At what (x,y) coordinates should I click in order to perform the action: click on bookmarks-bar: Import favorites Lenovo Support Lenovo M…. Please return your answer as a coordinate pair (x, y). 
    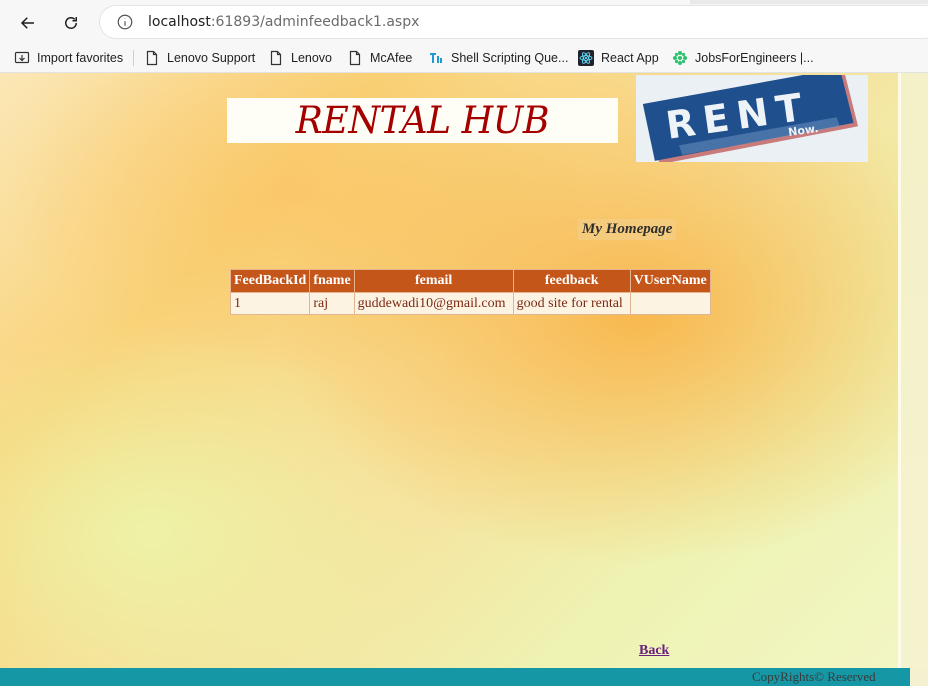
    Looking at the image, I should click on (464, 58).